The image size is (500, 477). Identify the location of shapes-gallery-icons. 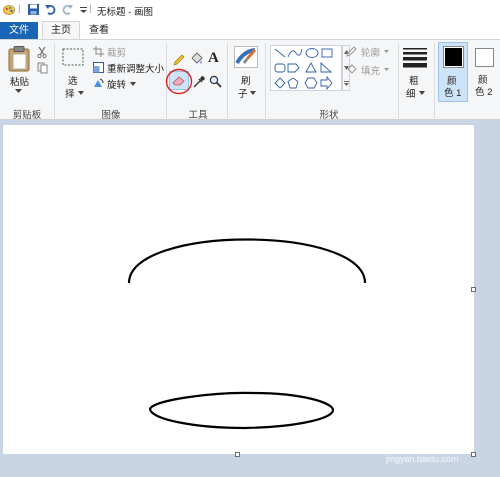
(303, 69).